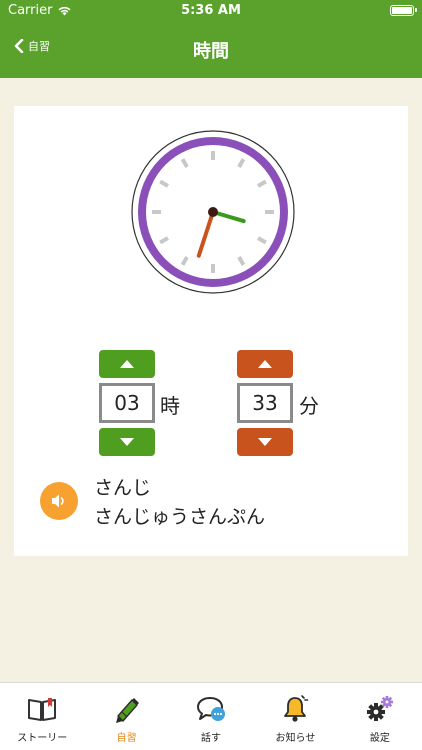  I want to click on hour-decrement-button, so click(127, 442).